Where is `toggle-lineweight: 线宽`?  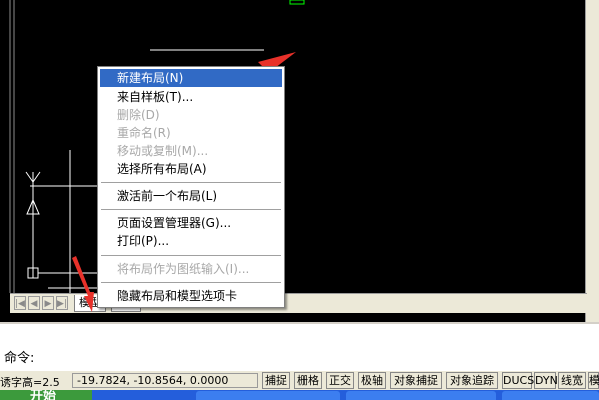
toggle-lineweight: 线宽 is located at coordinates (572, 380).